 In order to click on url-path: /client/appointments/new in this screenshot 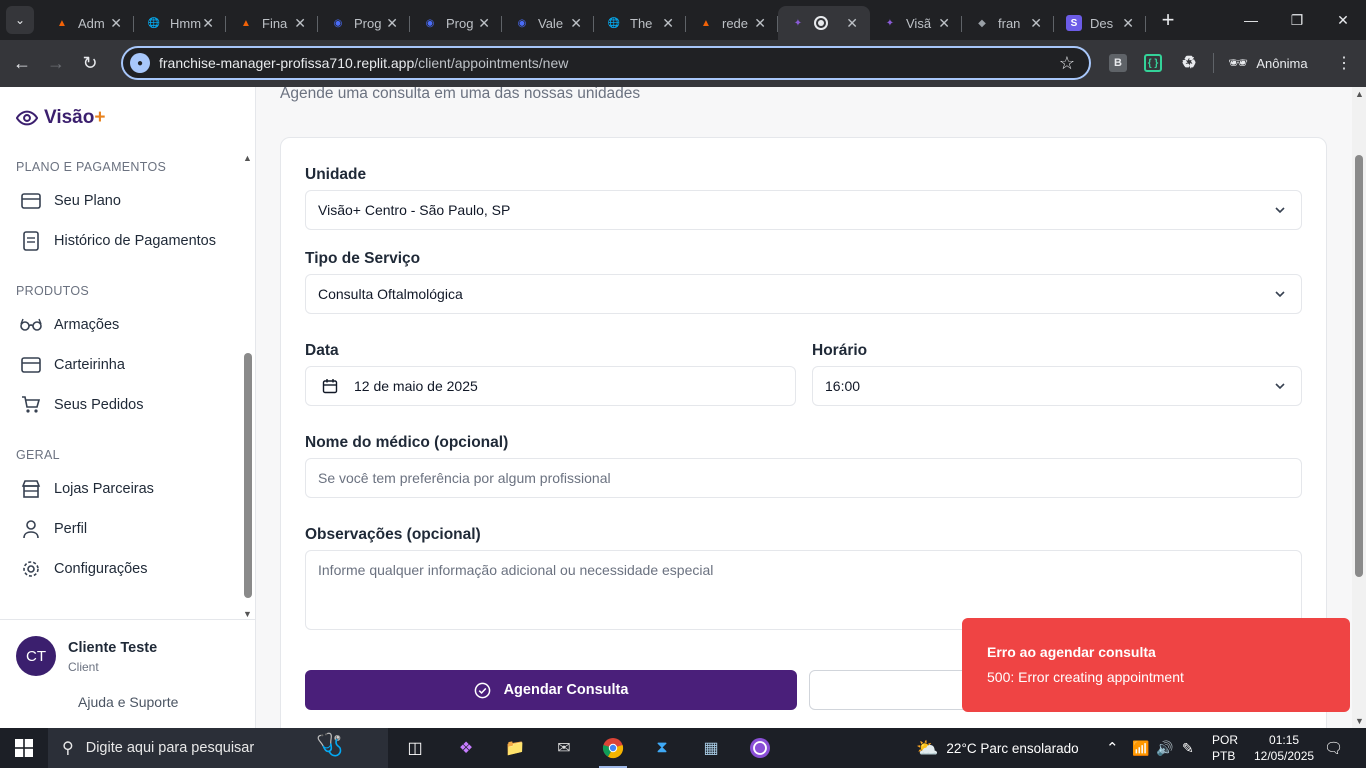, I will do `click(491, 63)`.